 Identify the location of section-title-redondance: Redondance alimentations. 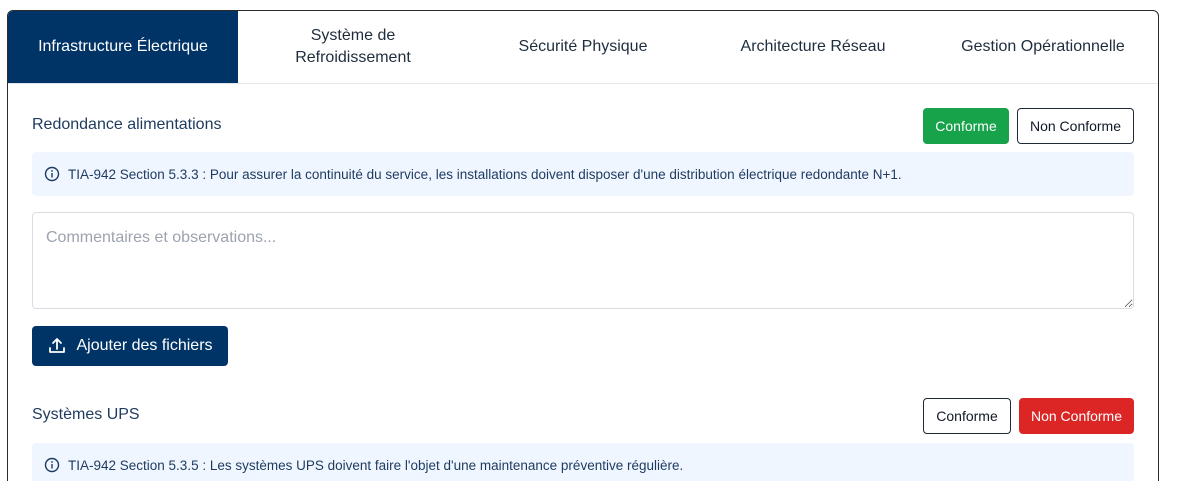
(127, 124).